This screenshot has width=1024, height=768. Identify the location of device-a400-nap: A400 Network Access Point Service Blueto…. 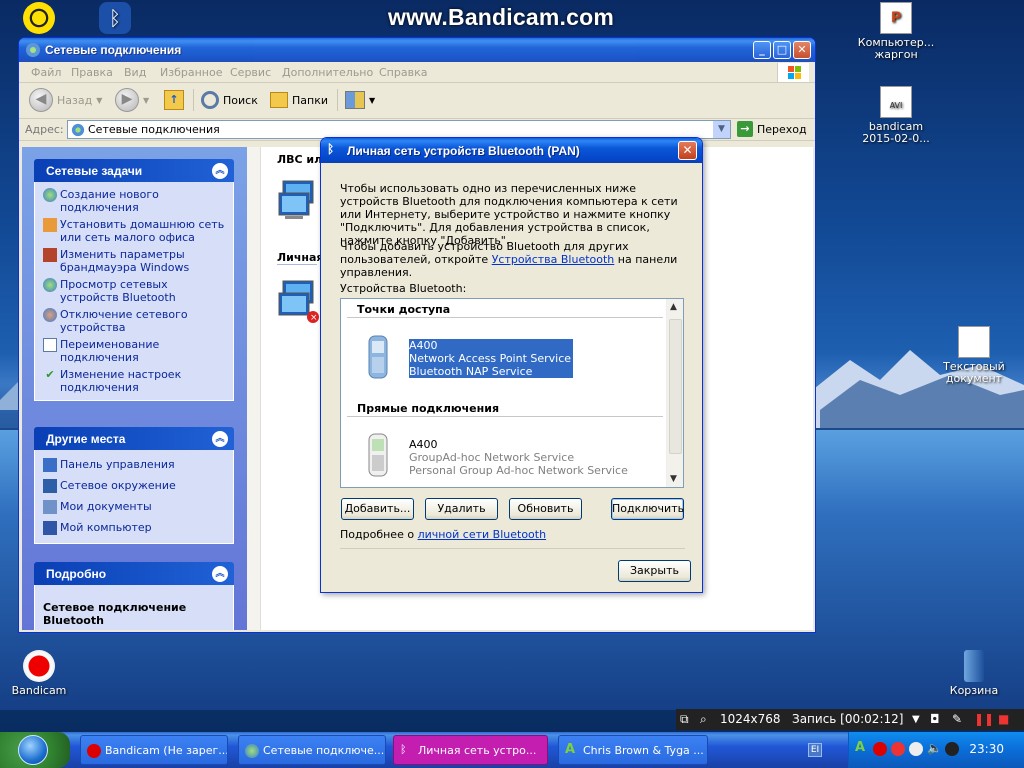
(491, 358).